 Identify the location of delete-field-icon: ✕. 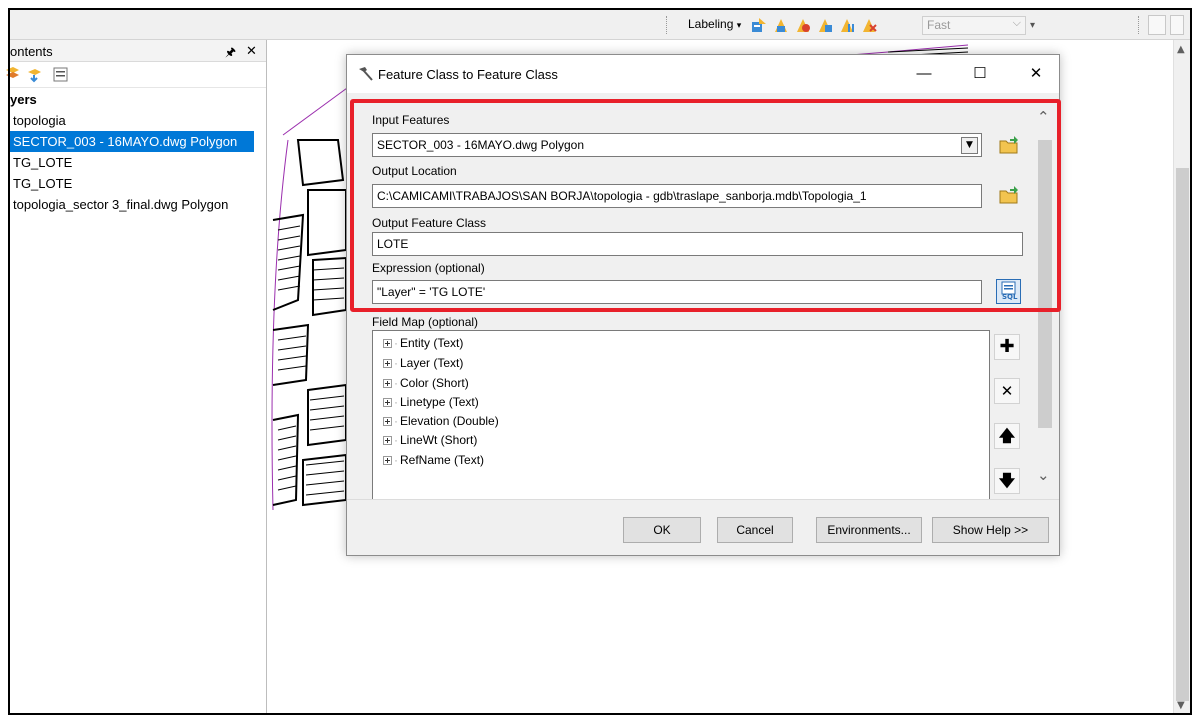
(1007, 391).